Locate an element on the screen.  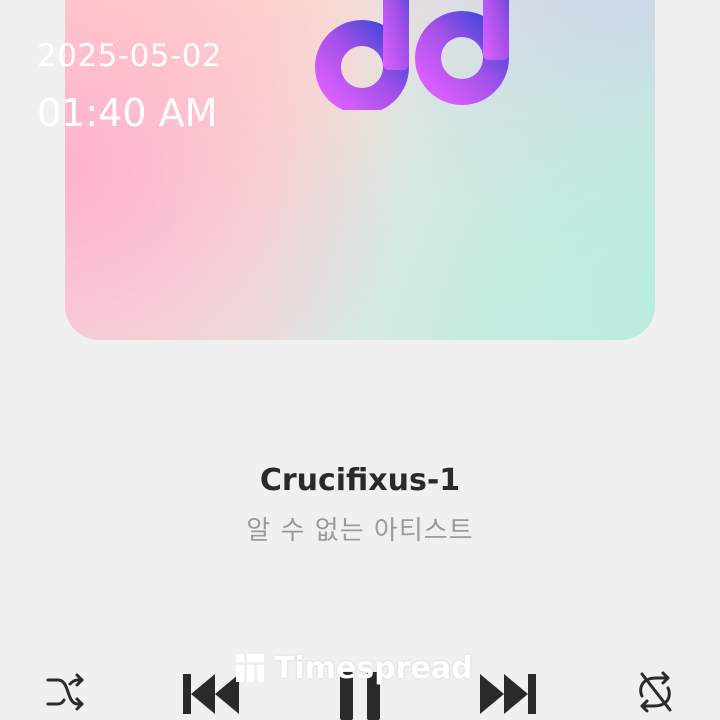
repeat-icon is located at coordinates (655, 692).